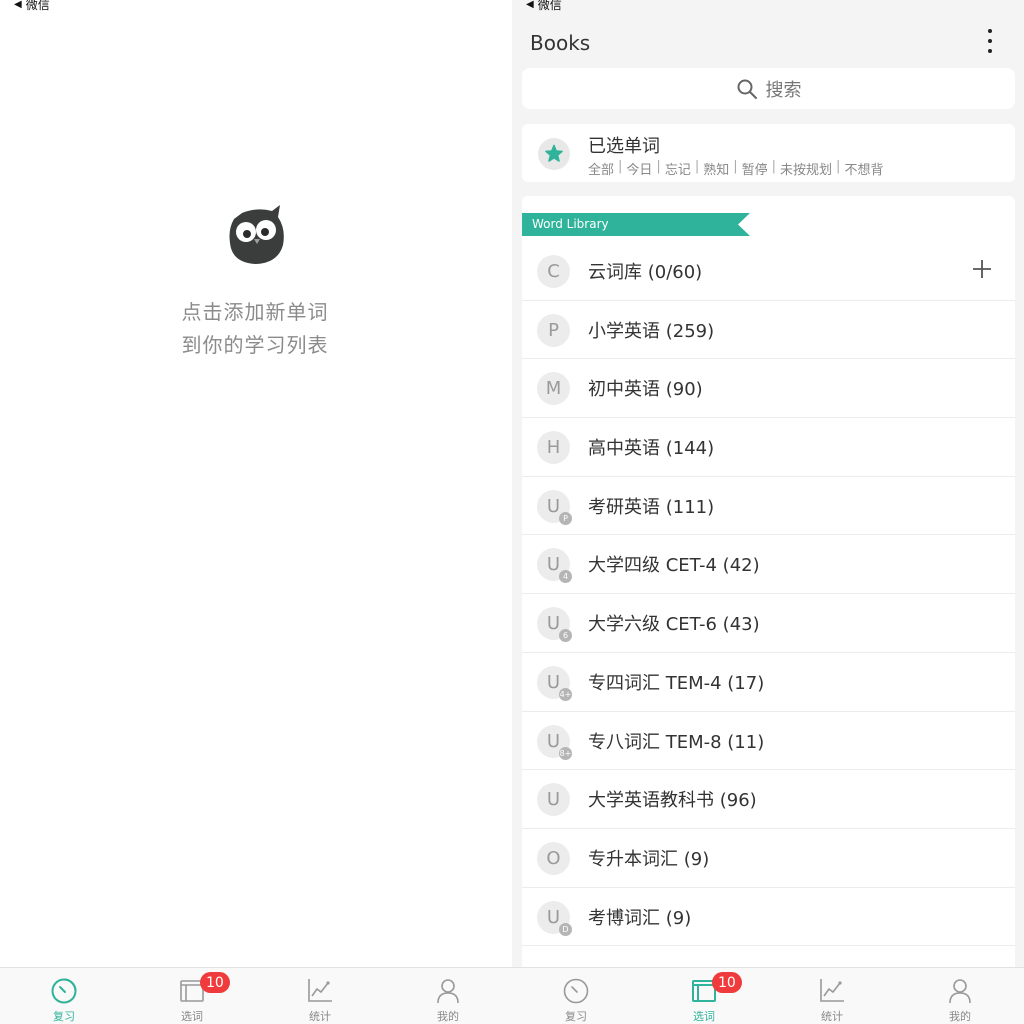 The width and height of the screenshot is (1024, 1024). I want to click on library-name: 考博词汇 (9), so click(640, 918).